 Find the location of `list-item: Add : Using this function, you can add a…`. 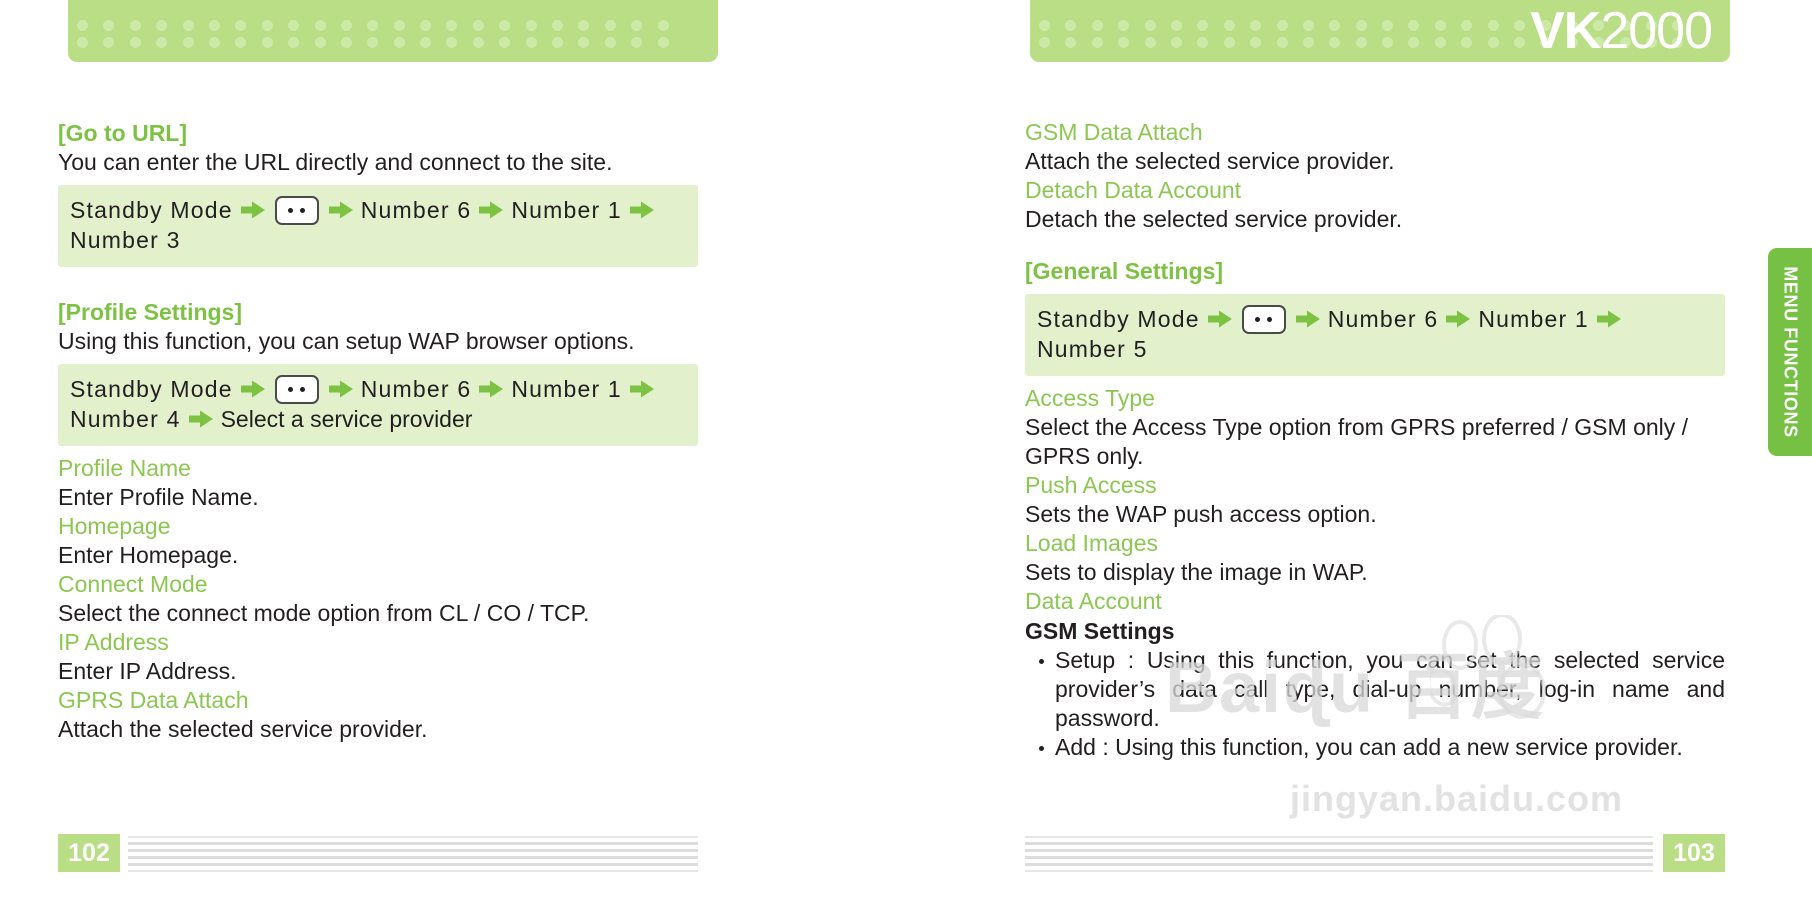

list-item: Add : Using this function, you can add a… is located at coordinates (1382, 747).